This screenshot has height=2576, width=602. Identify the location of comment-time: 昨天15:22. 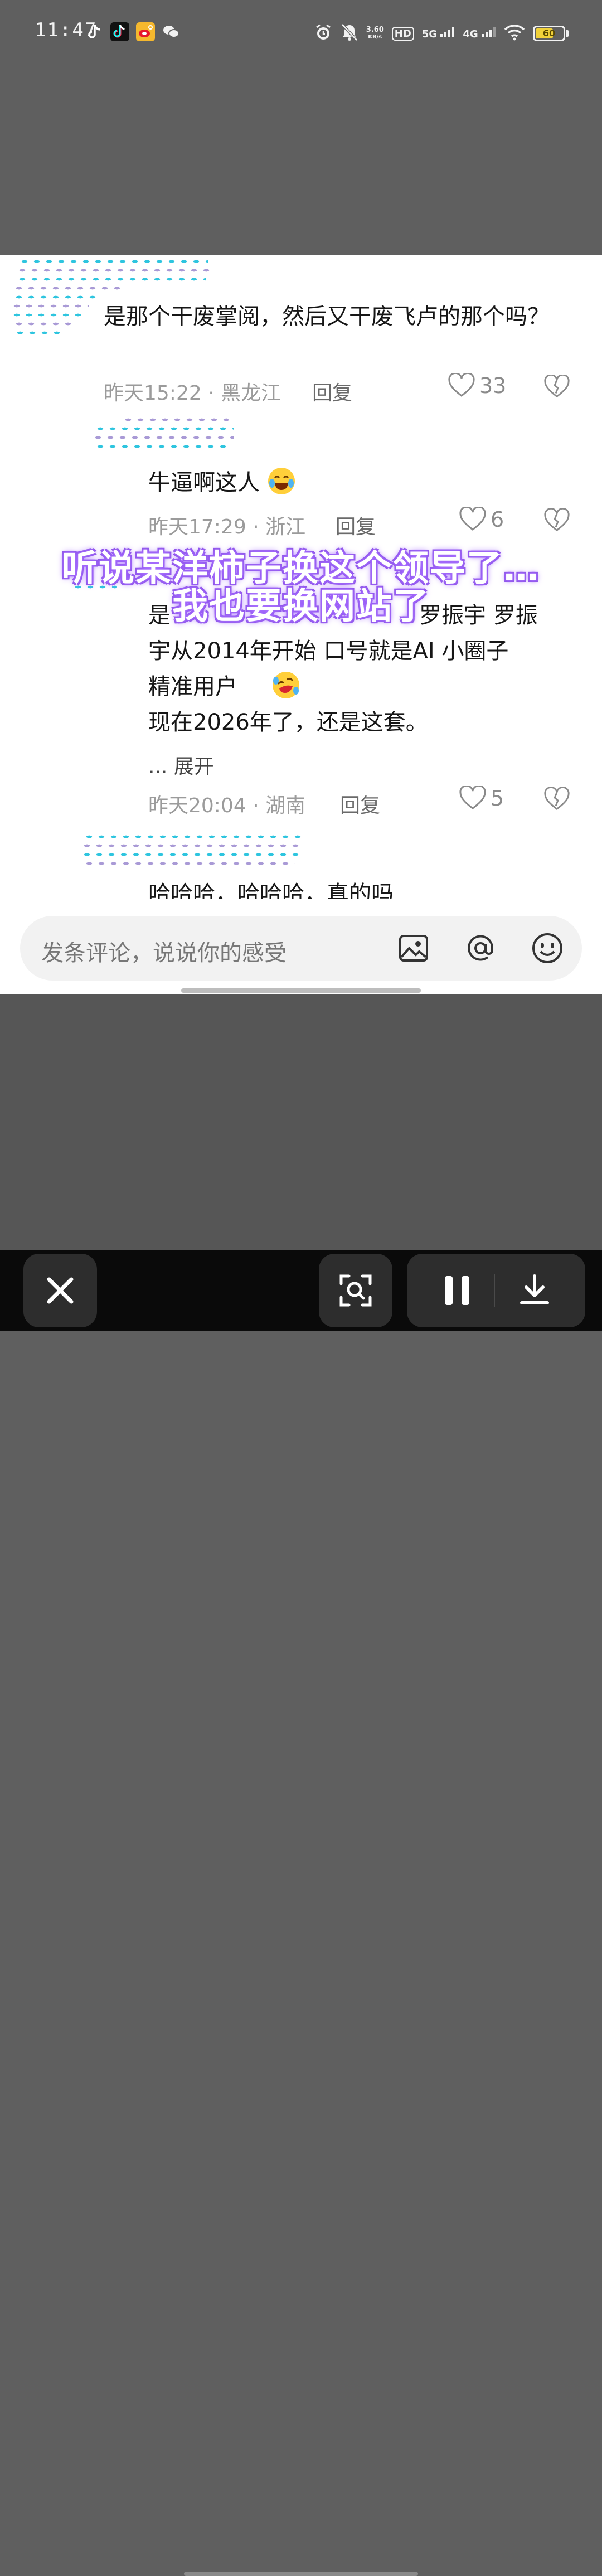
(153, 394).